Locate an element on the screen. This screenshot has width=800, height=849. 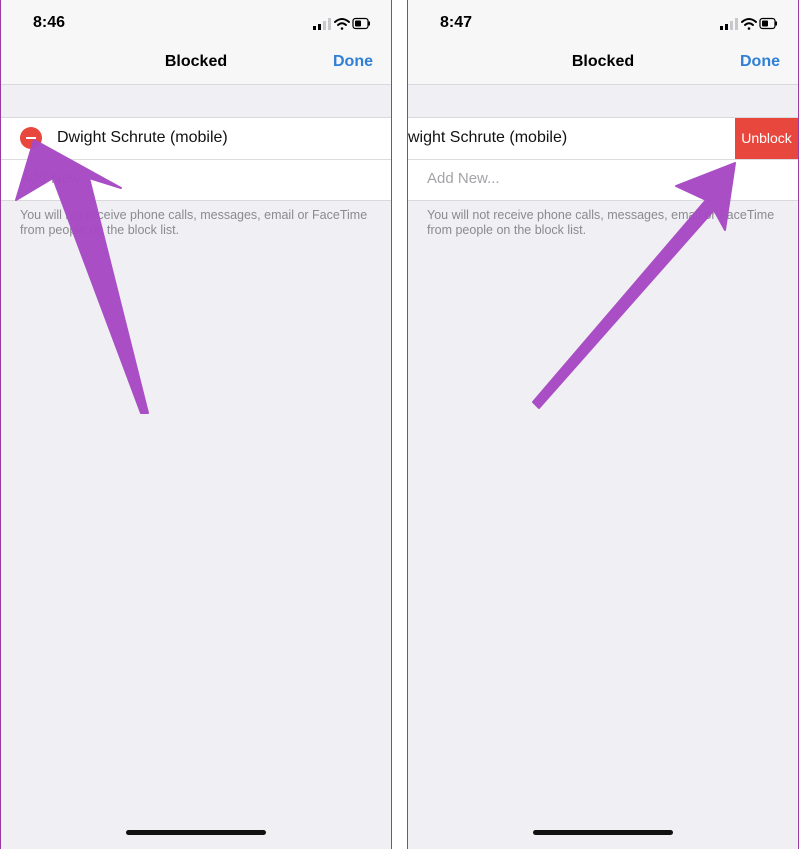
blocked-contact-row: Dwight Schrute (mobile) is located at coordinates (196, 139).